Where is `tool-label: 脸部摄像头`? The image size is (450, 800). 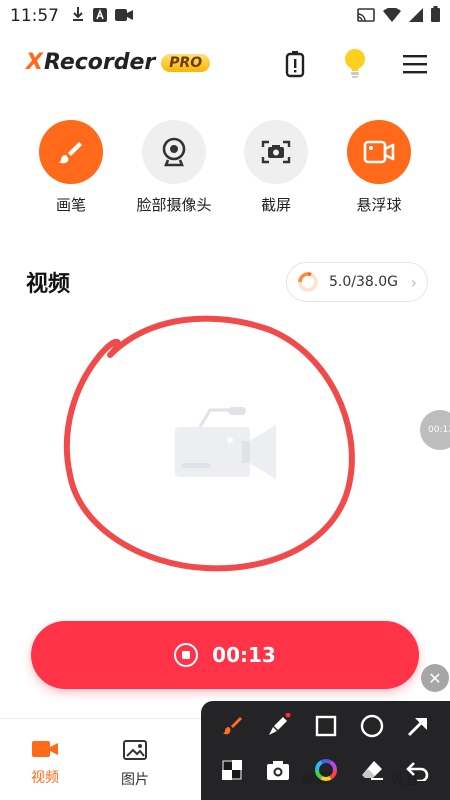
tool-label: 脸部摄像头 is located at coordinates (174, 205).